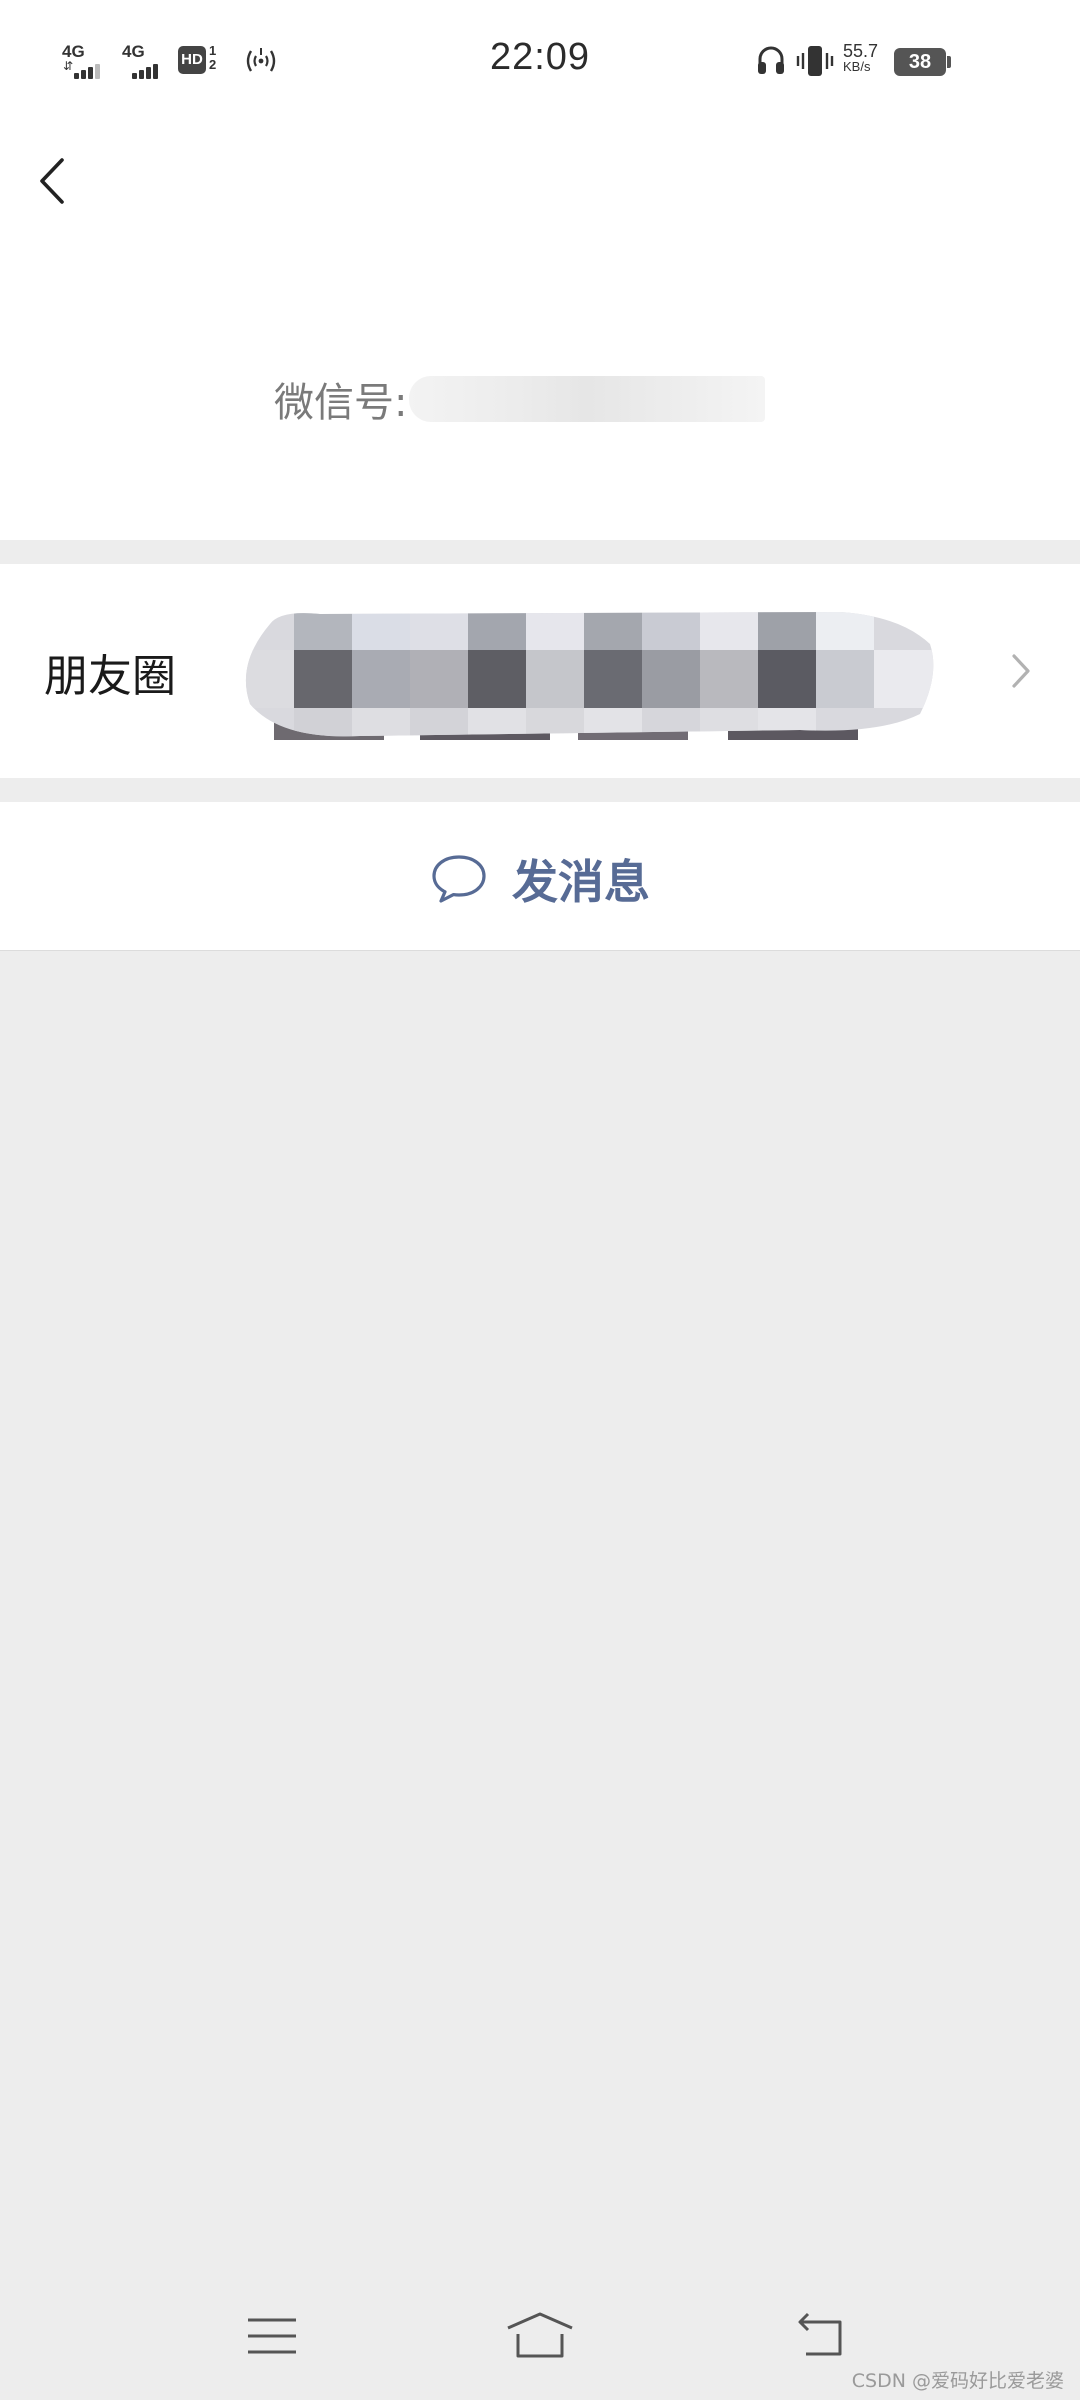 The width and height of the screenshot is (1080, 2400). What do you see at coordinates (459, 879) in the screenshot?
I see `chat-bubble-icon` at bounding box center [459, 879].